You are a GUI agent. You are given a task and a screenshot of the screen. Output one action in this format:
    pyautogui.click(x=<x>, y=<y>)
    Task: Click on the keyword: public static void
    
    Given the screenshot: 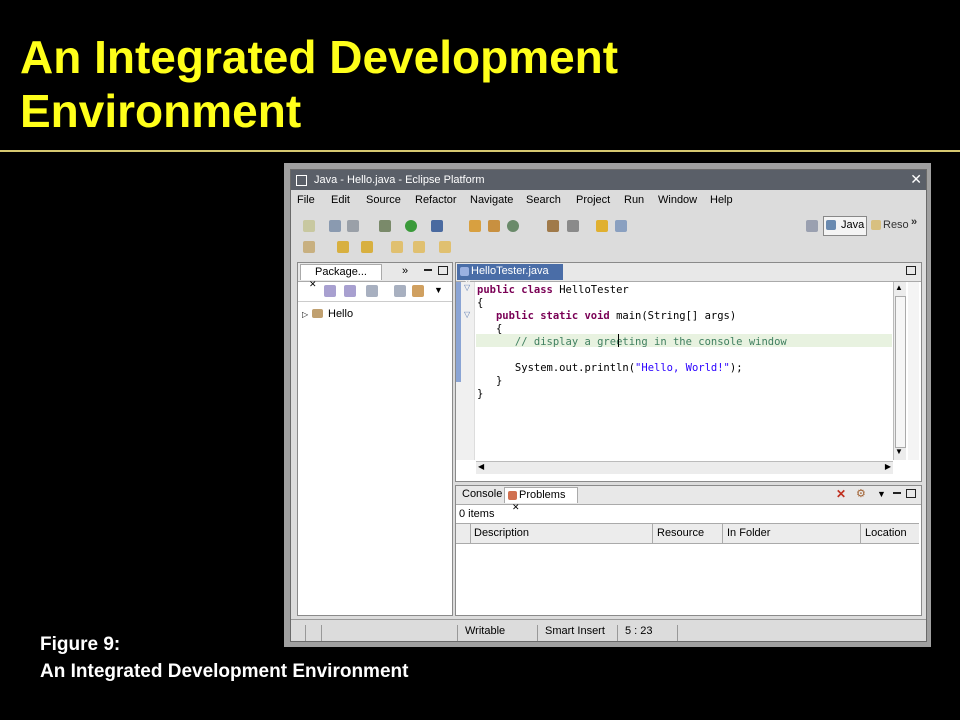 What is the action you would take?
    pyautogui.click(x=547, y=316)
    